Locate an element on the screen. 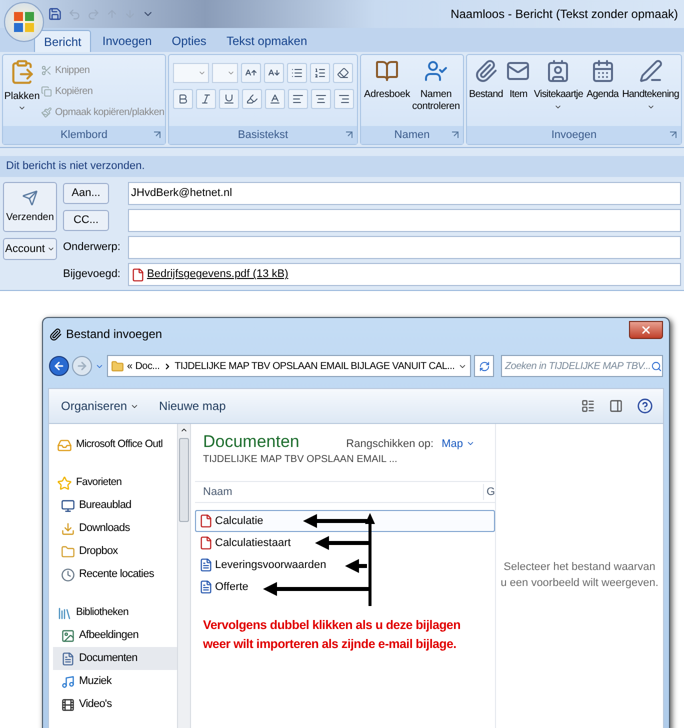 The width and height of the screenshot is (684, 728). nav-item: Dropbox is located at coordinates (115, 551).